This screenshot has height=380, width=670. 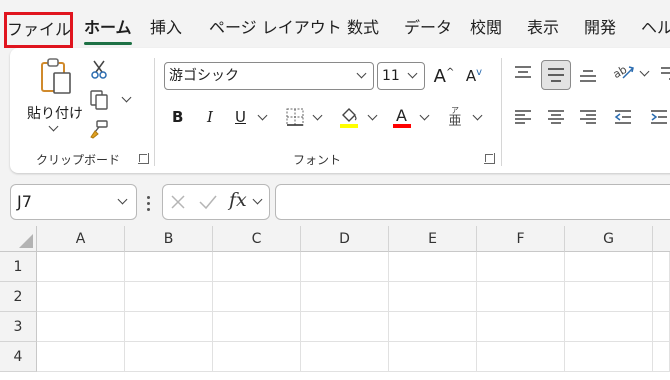 What do you see at coordinates (126, 97) in the screenshot?
I see `copy-dropdown-chevron-icon` at bounding box center [126, 97].